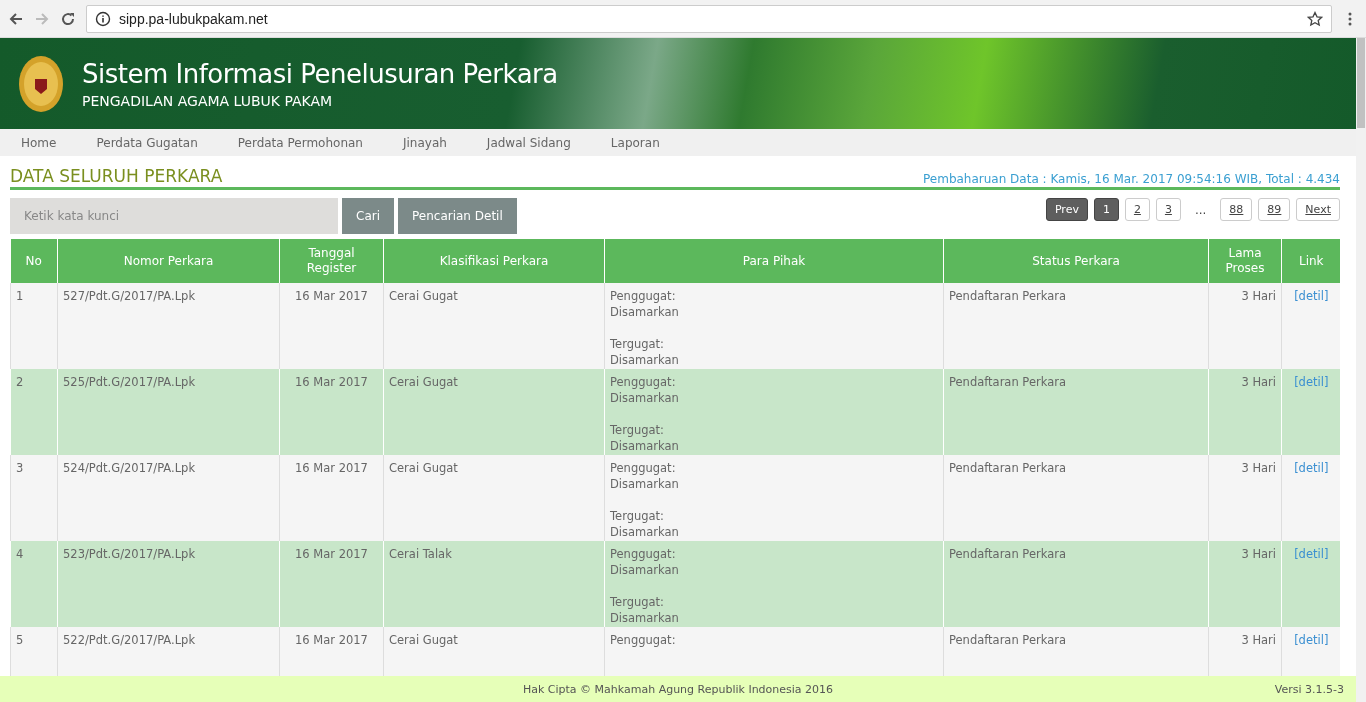  I want to click on column-header: Status Perkara, so click(1076, 261).